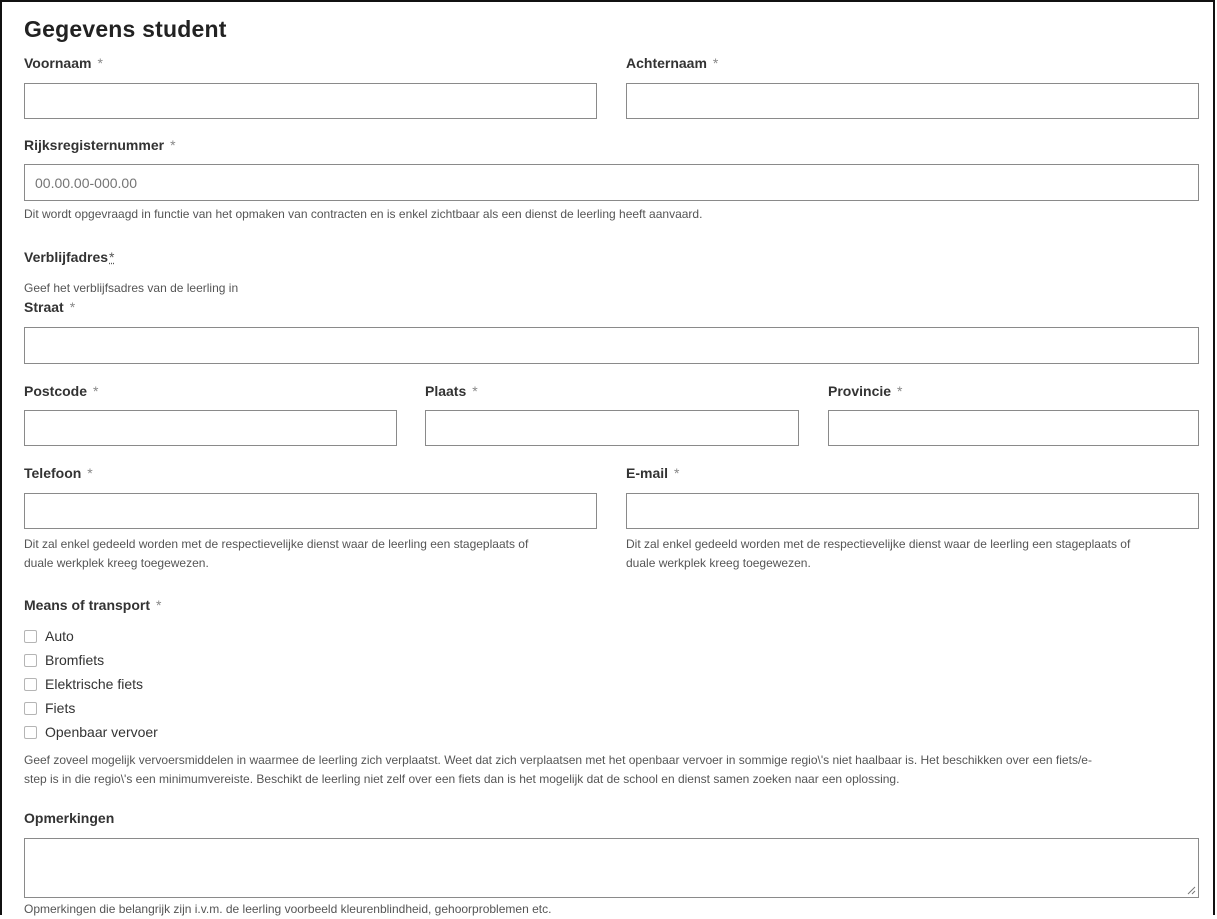 The width and height of the screenshot is (1217, 919). Describe the element at coordinates (310, 101) in the screenshot. I see `first-name-input` at that location.